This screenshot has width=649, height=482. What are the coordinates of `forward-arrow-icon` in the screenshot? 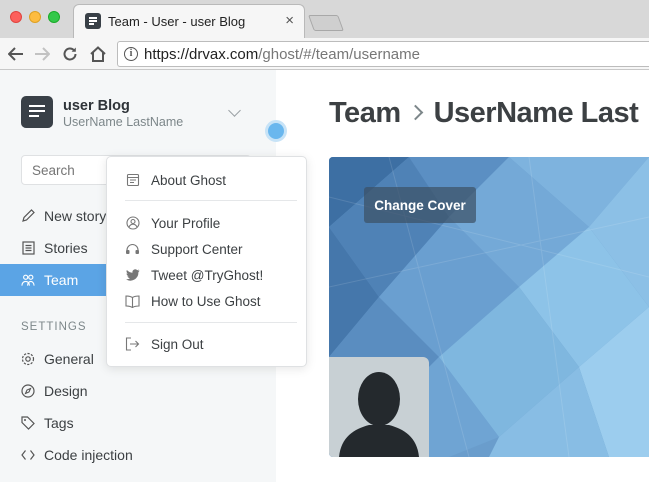 It's located at (42, 54).